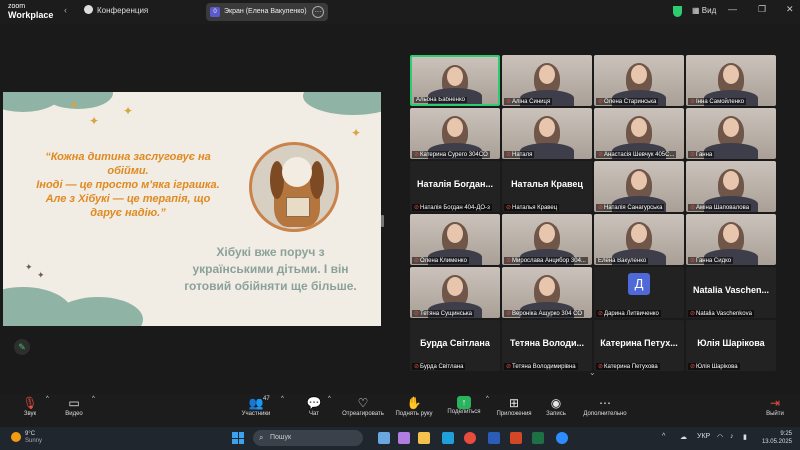 The image size is (800, 450). Describe the element at coordinates (745, 437) in the screenshot. I see `battery-icon: ▮` at that location.